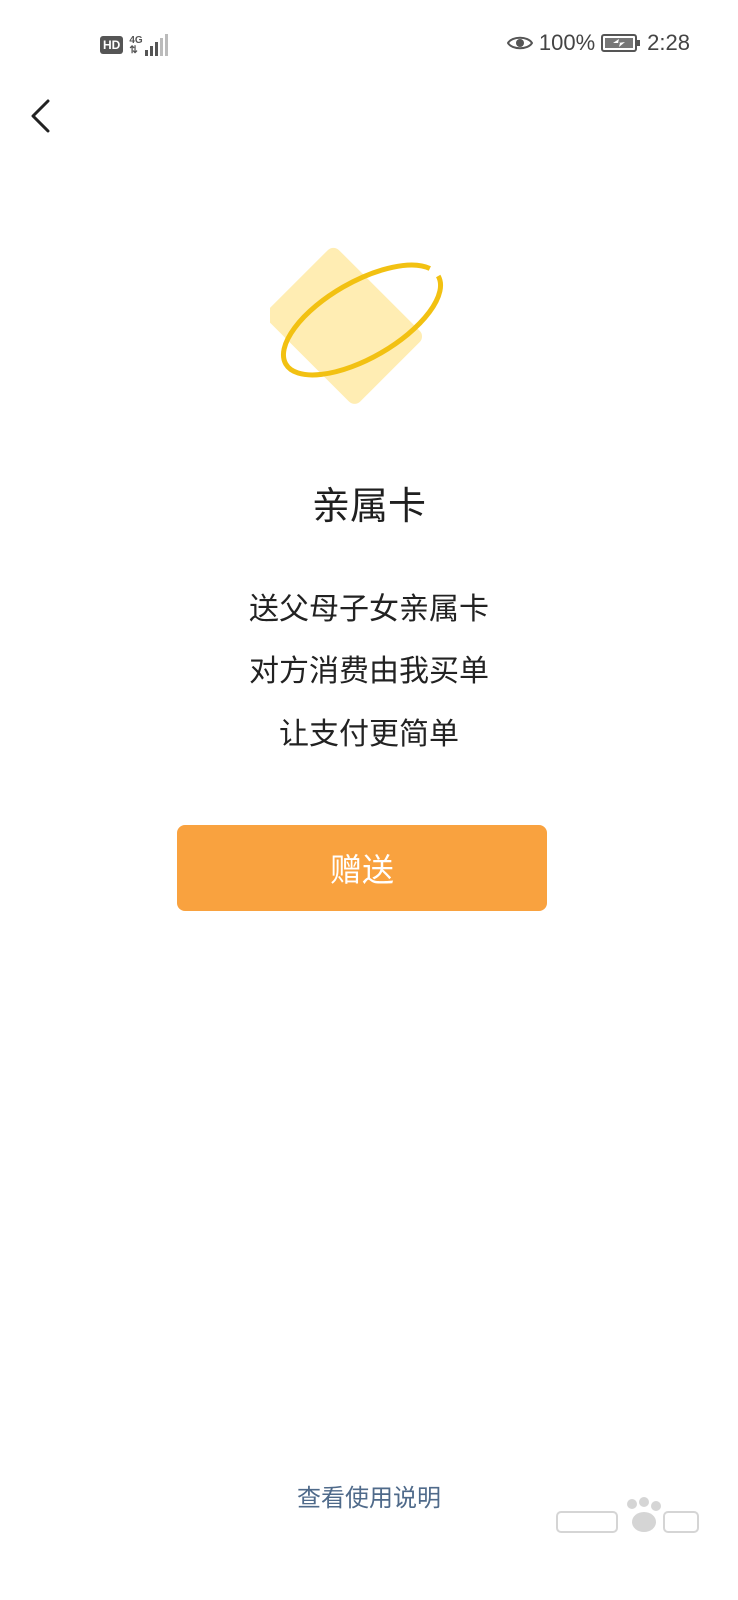 Image resolution: width=738 pixels, height=1600 pixels. I want to click on eye-icon, so click(519, 43).